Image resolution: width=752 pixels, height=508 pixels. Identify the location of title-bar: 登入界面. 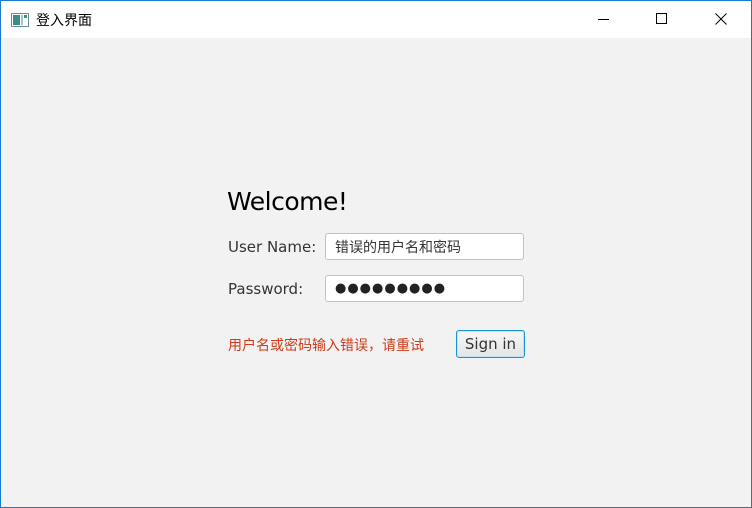
(376, 19).